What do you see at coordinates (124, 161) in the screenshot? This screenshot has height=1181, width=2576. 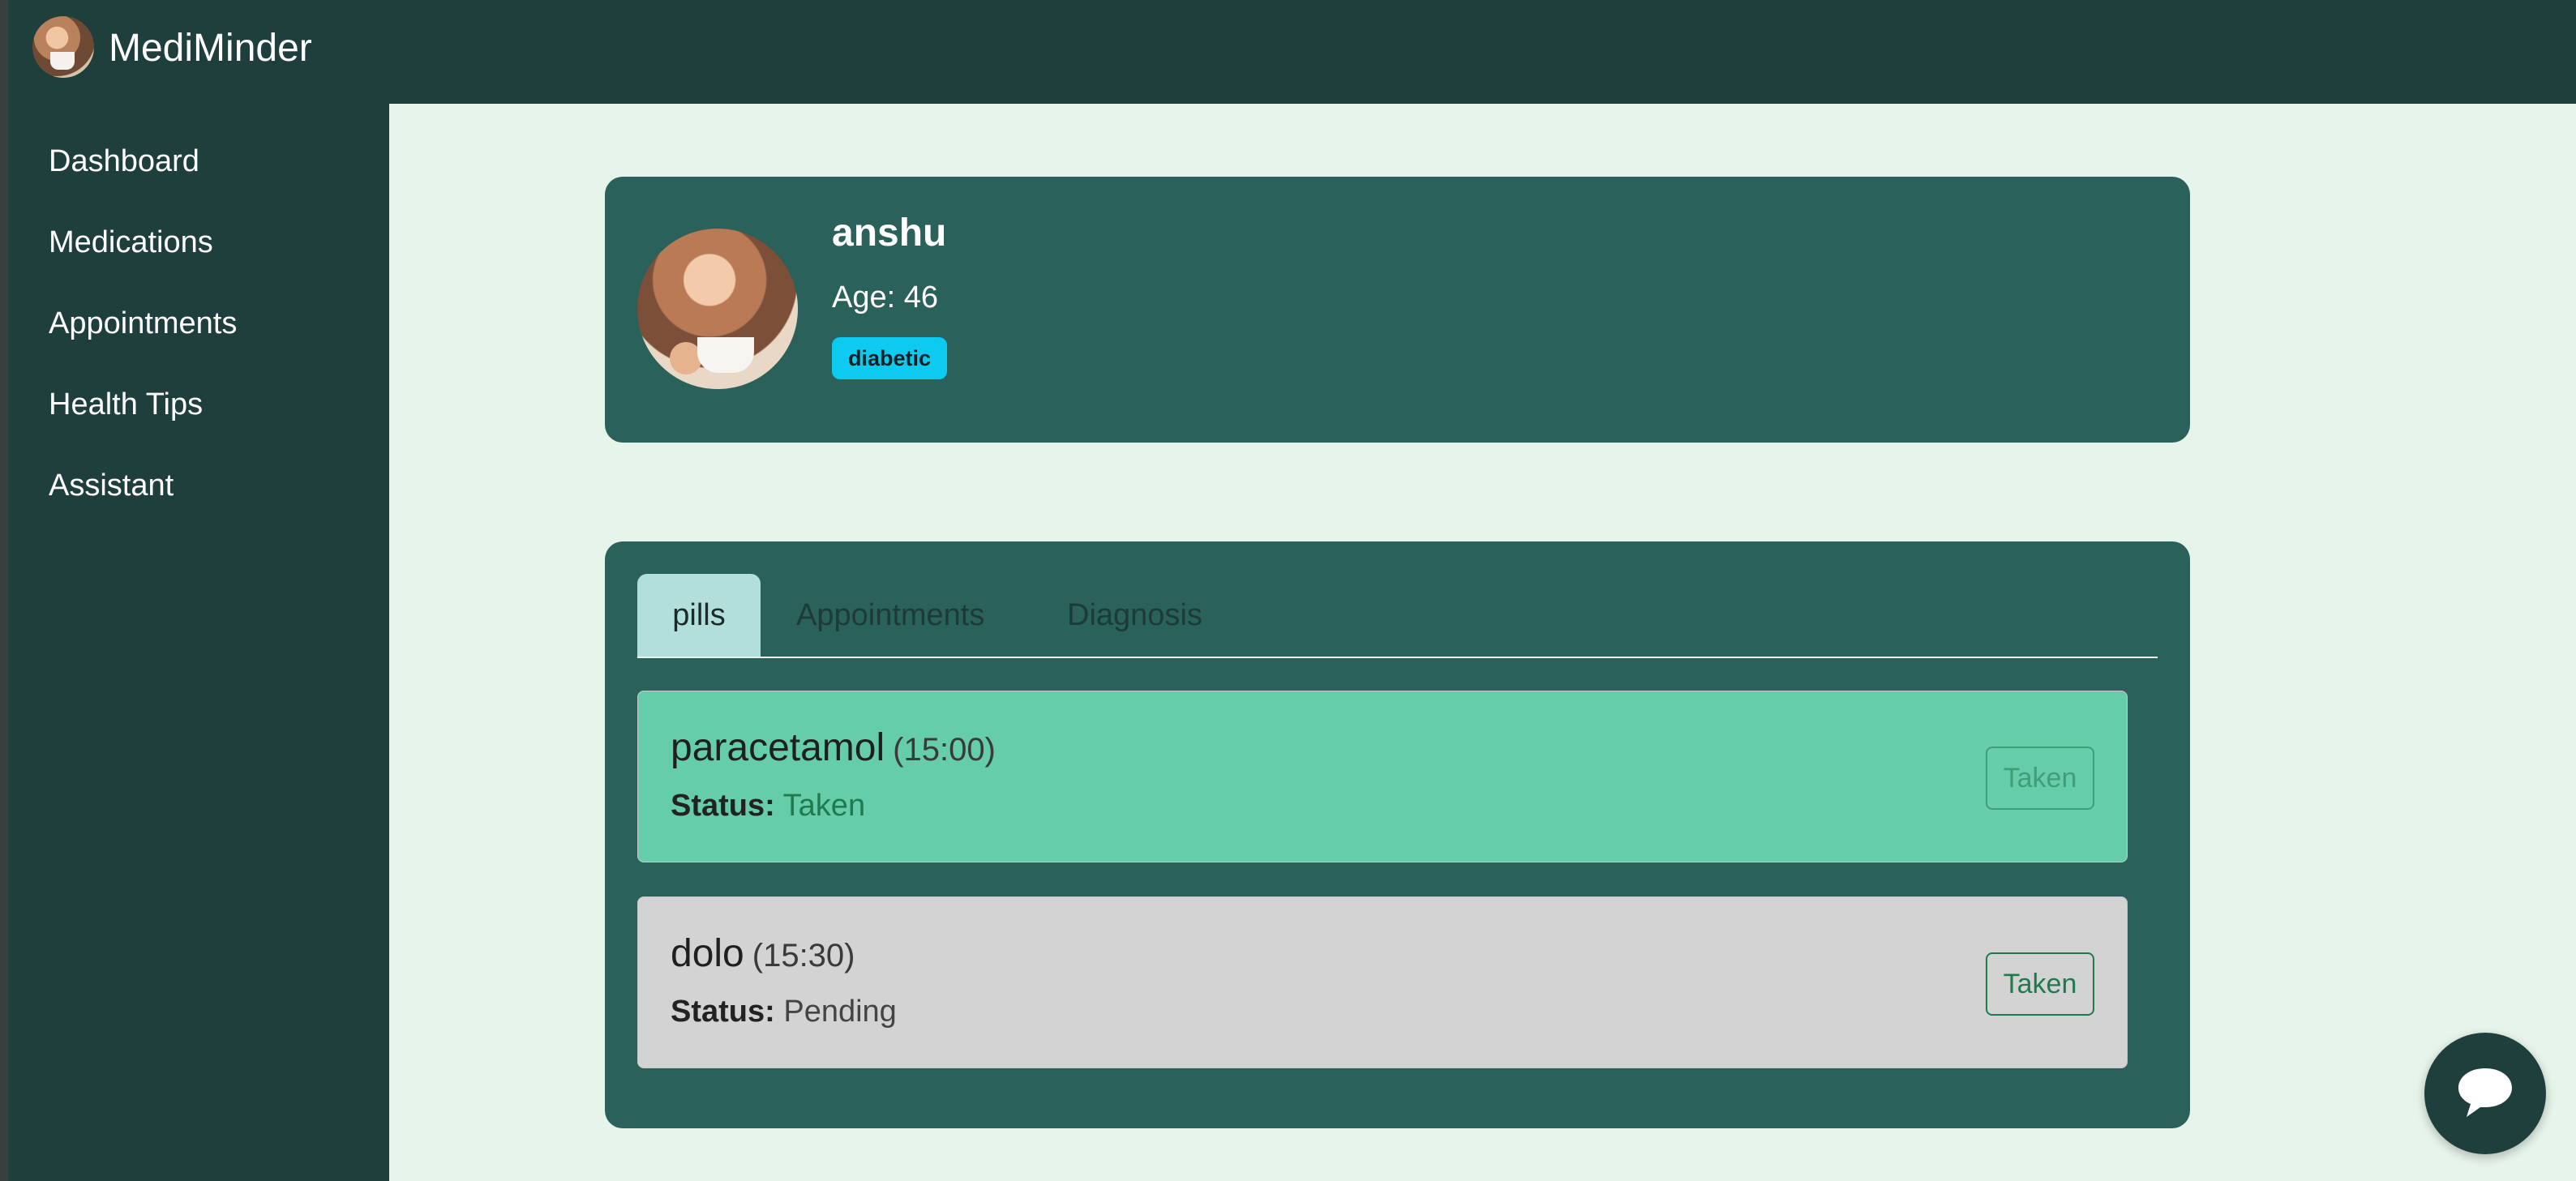 I see `sidebar-item-dashboard: Dashboard` at bounding box center [124, 161].